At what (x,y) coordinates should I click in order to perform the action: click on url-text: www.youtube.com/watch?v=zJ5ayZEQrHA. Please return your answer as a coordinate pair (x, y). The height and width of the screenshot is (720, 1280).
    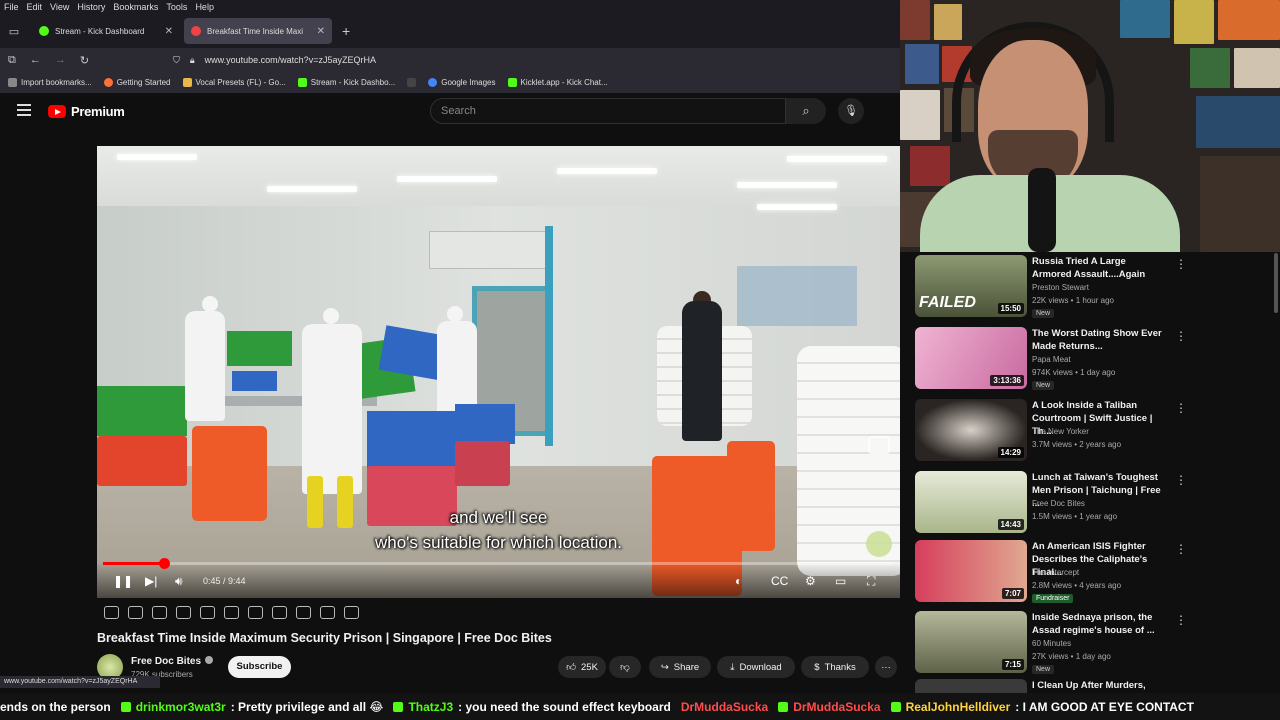
    Looking at the image, I should click on (290, 60).